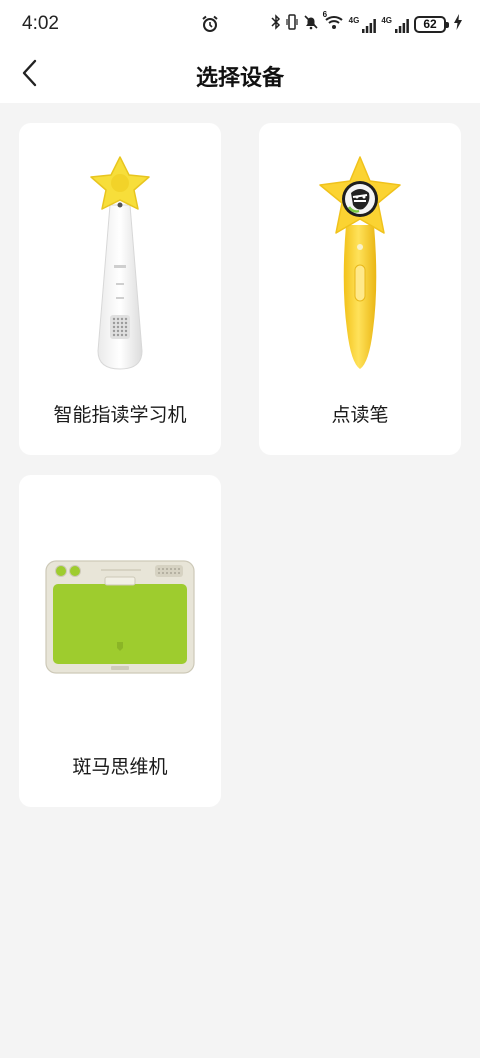  Describe the element at coordinates (333, 22) in the screenshot. I see `wifi-icon: 6` at that location.